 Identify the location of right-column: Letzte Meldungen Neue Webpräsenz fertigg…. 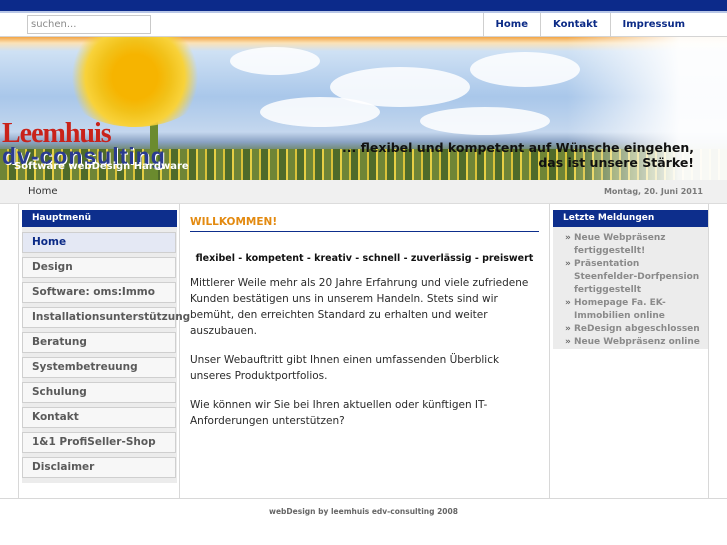
(629, 351).